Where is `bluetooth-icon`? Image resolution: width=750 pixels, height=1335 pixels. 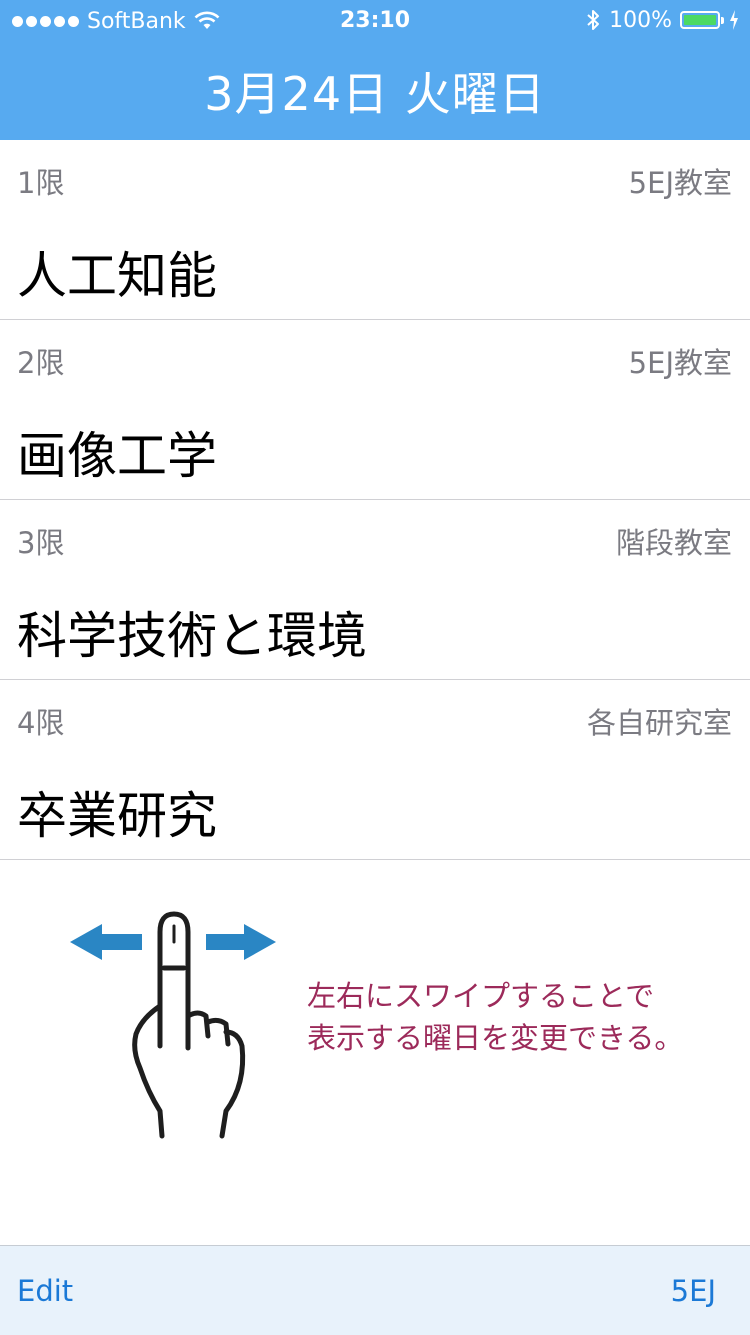 bluetooth-icon is located at coordinates (593, 20).